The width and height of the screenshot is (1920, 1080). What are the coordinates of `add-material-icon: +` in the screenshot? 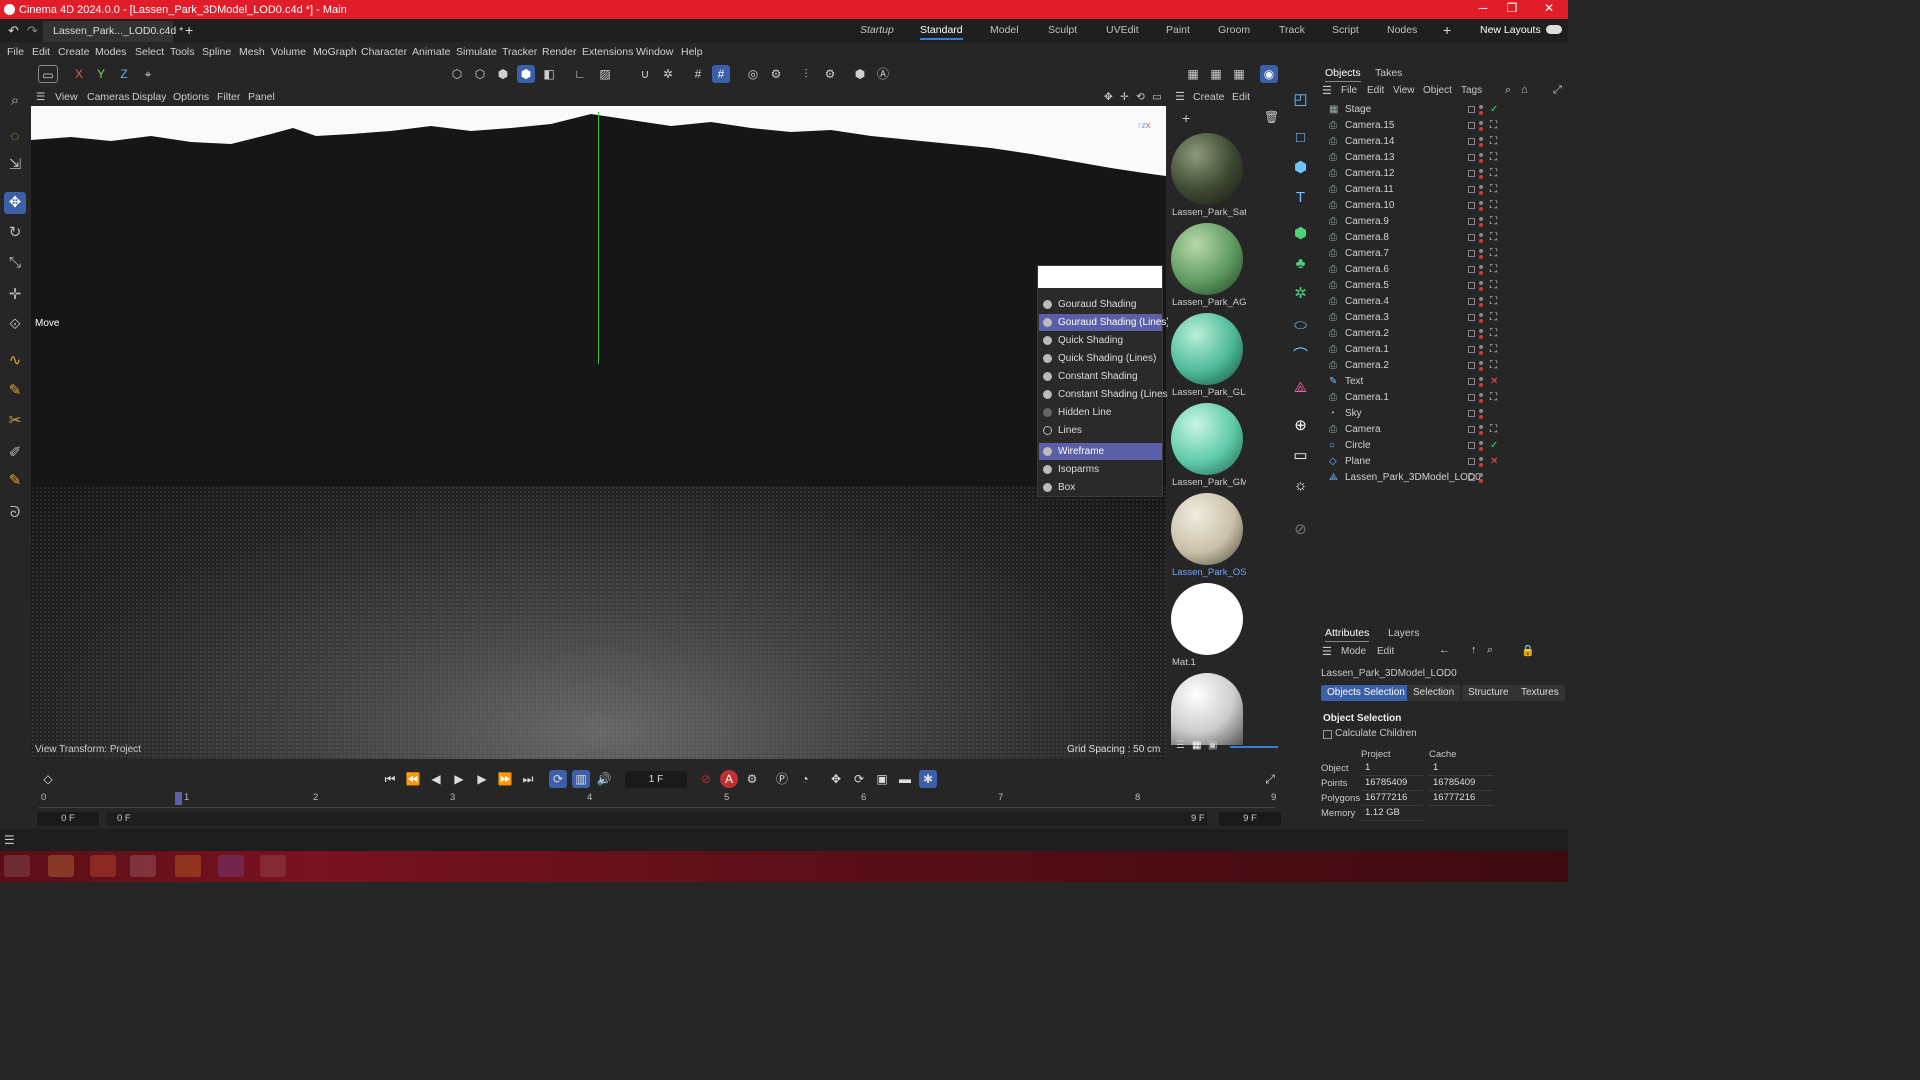 It's located at (1186, 118).